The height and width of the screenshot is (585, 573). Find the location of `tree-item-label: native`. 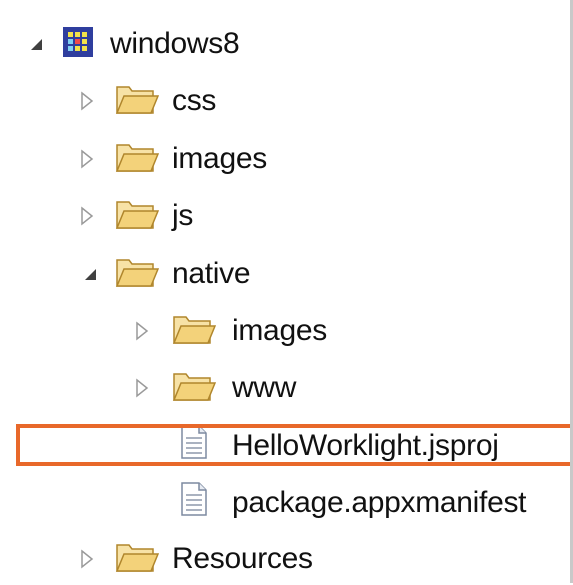

tree-item-label: native is located at coordinates (211, 273).